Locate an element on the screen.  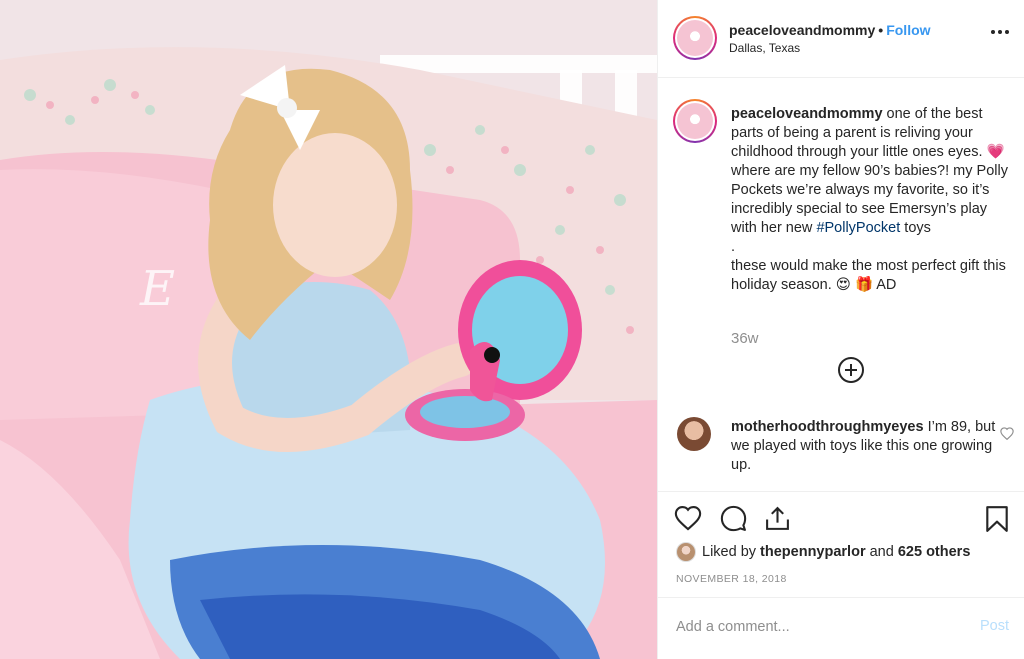
caption-text-3: toys is located at coordinates (915, 228).